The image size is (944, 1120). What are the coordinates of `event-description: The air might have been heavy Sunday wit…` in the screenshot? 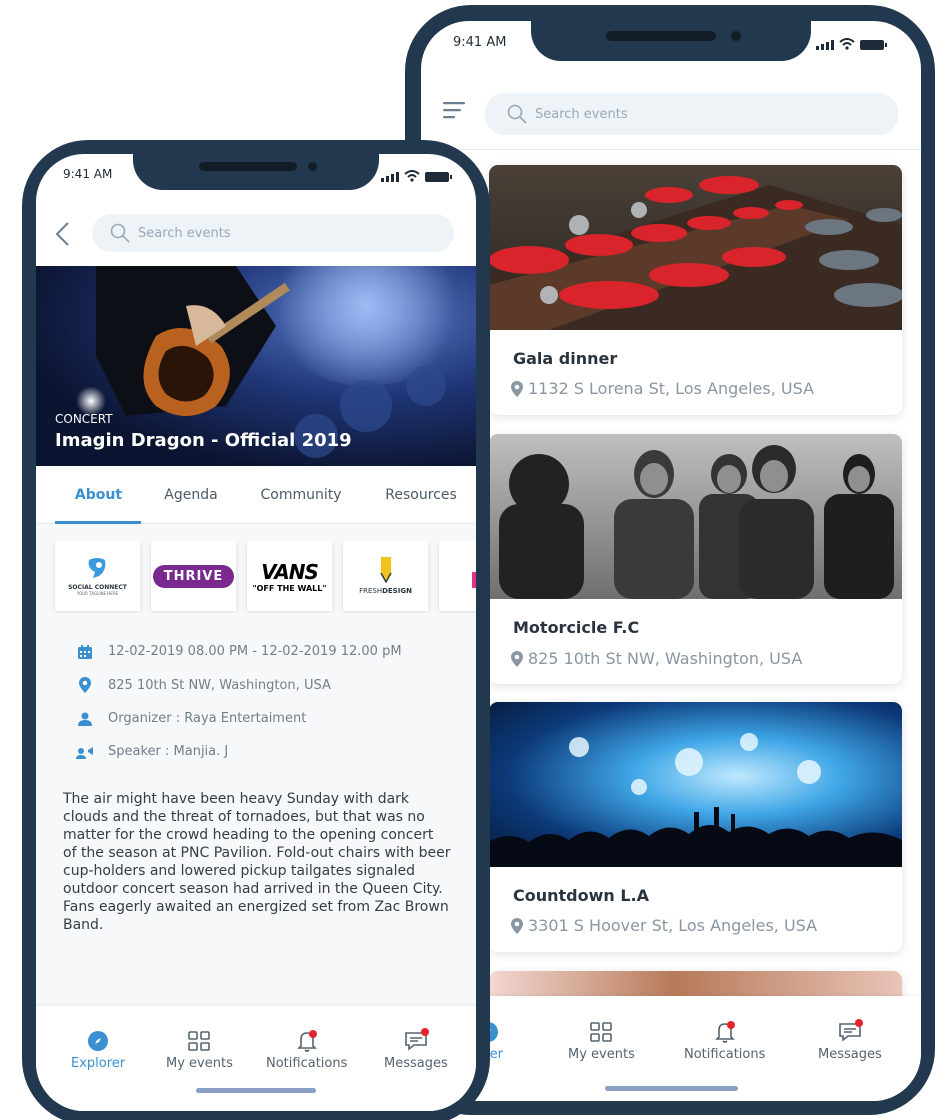 It's located at (257, 862).